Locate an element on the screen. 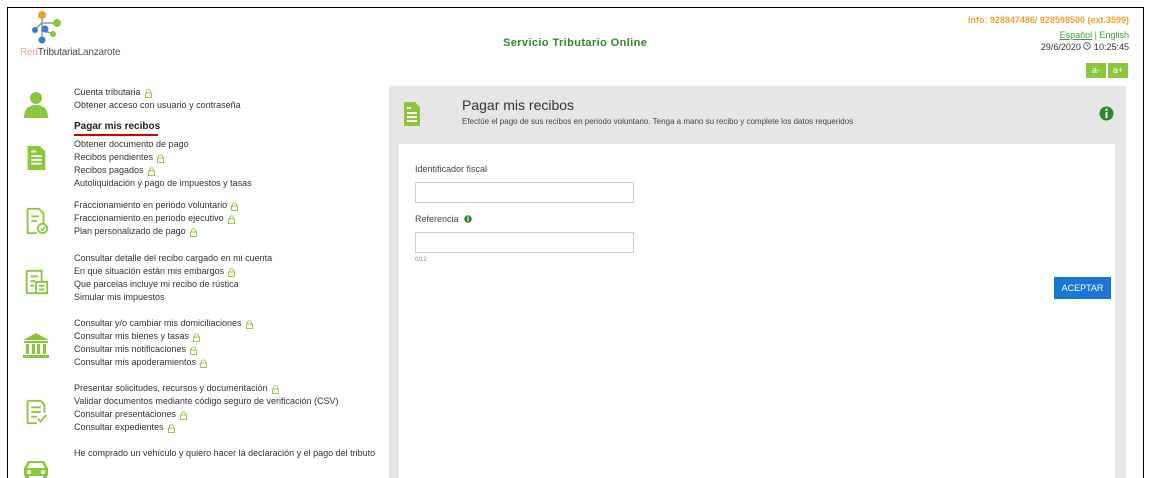 This screenshot has height=478, width=1159. increase-text-button: a+ is located at coordinates (1118, 70).